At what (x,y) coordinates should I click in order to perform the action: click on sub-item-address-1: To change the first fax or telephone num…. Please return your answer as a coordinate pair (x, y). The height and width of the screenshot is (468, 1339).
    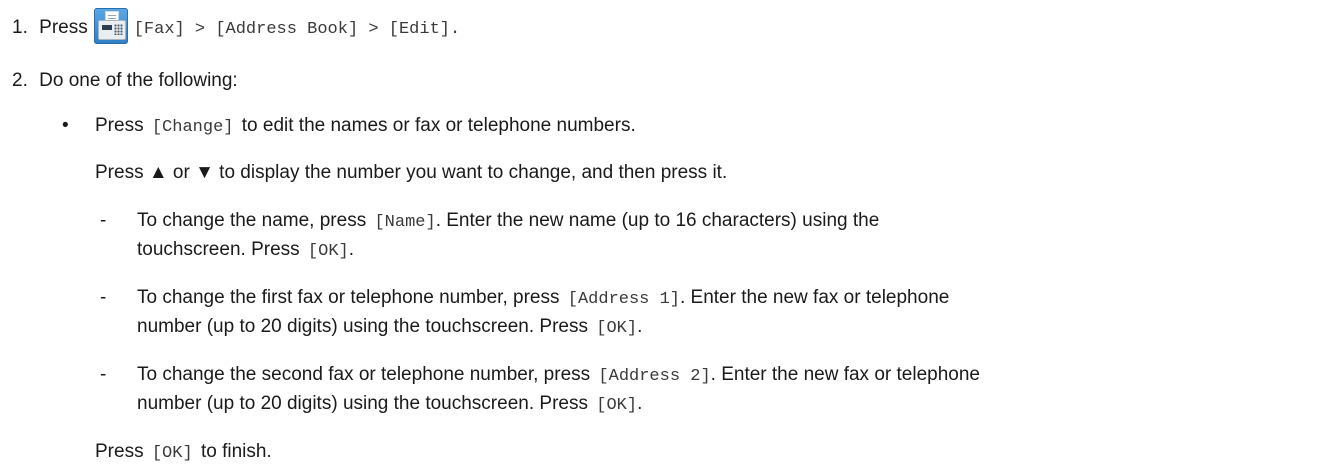
    Looking at the image, I should click on (543, 298).